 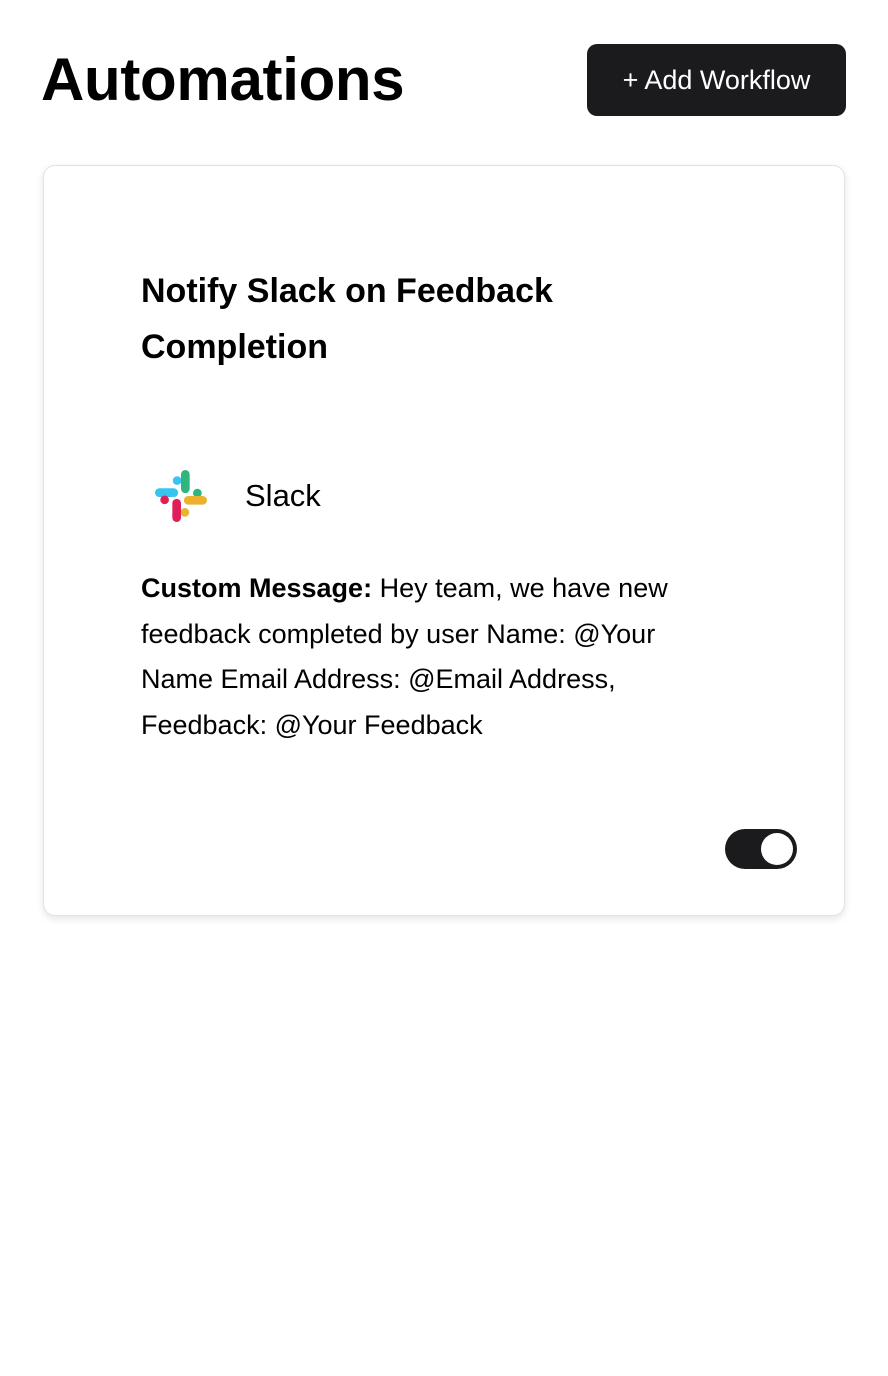 I want to click on workflow-enabled-toggle, so click(x=761, y=849).